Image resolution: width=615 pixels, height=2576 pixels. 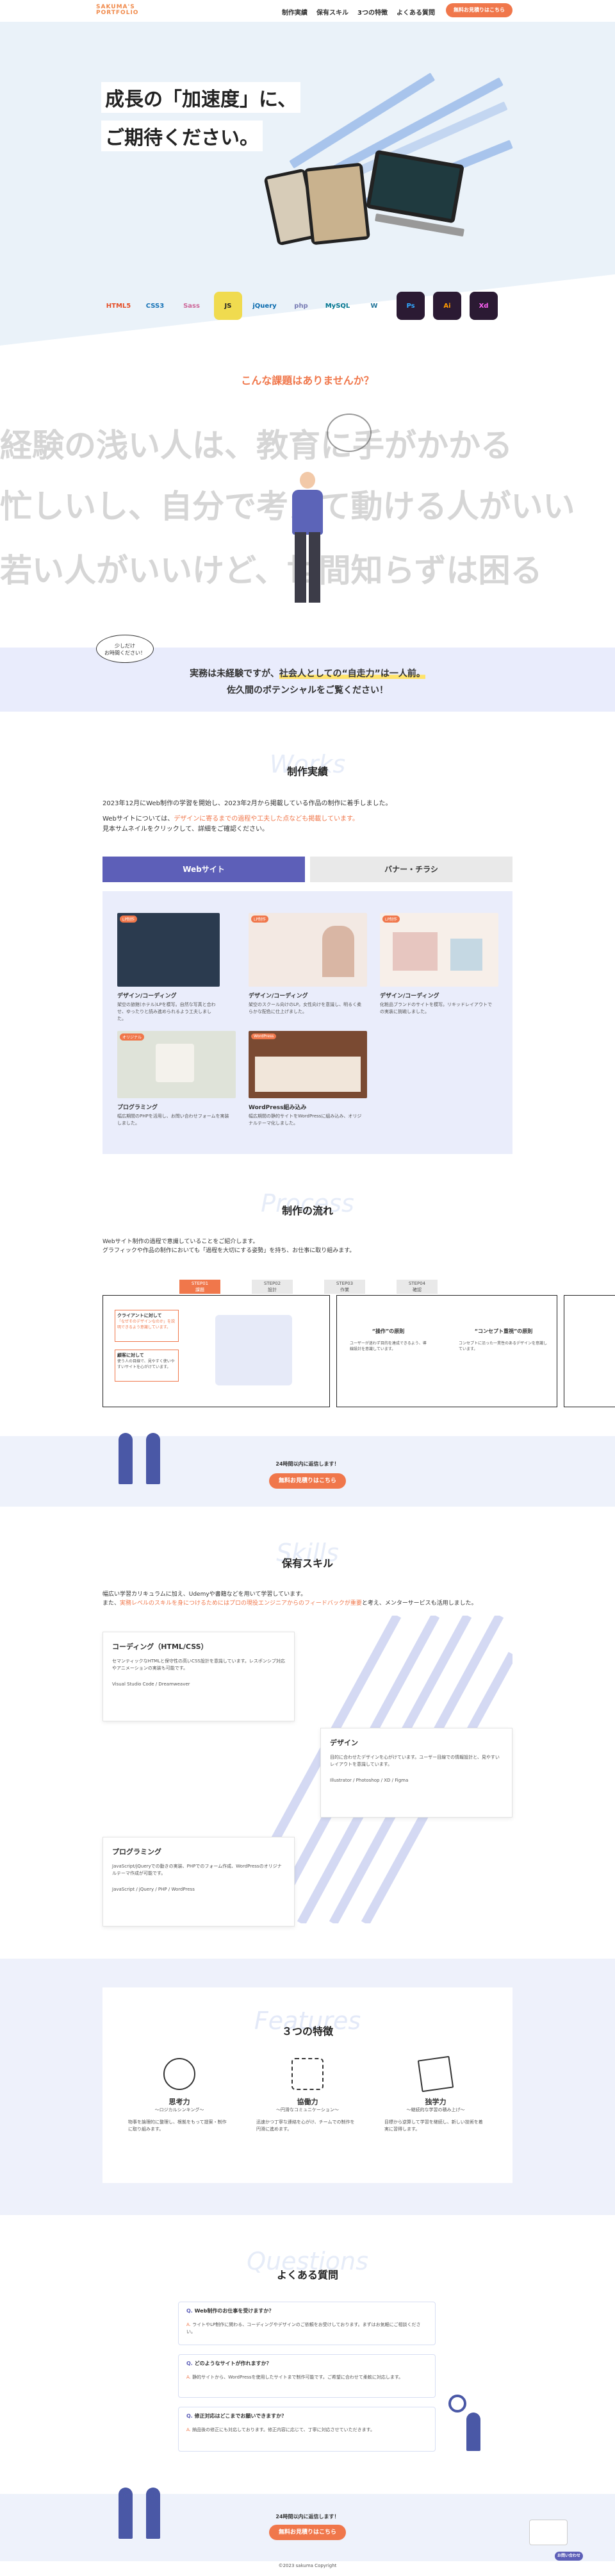 What do you see at coordinates (374, 306) in the screenshot?
I see `wordpress-icon: W` at bounding box center [374, 306].